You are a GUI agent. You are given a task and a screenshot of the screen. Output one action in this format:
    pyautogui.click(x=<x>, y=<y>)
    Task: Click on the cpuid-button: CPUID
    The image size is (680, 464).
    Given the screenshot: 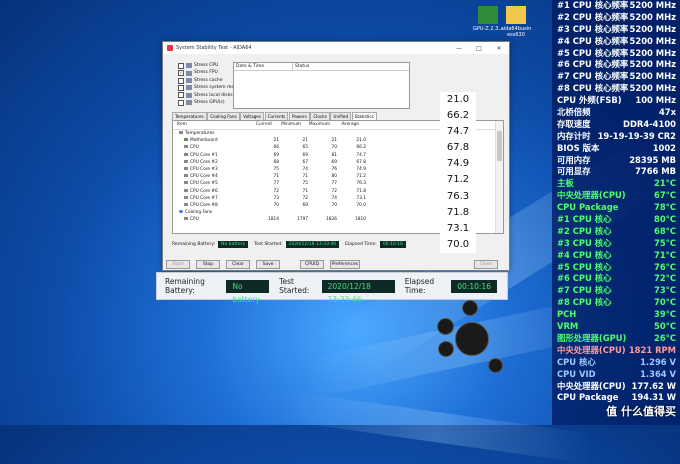 What is the action you would take?
    pyautogui.click(x=312, y=264)
    